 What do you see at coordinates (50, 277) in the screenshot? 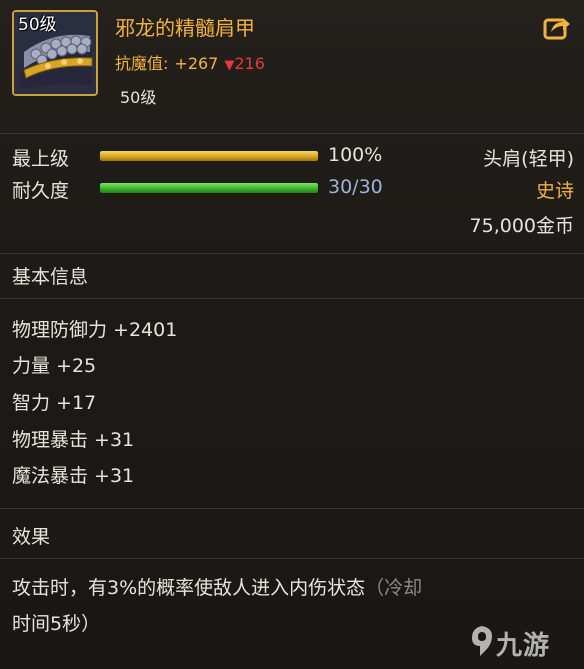
I see `basic-info-title: 基本信息` at bounding box center [50, 277].